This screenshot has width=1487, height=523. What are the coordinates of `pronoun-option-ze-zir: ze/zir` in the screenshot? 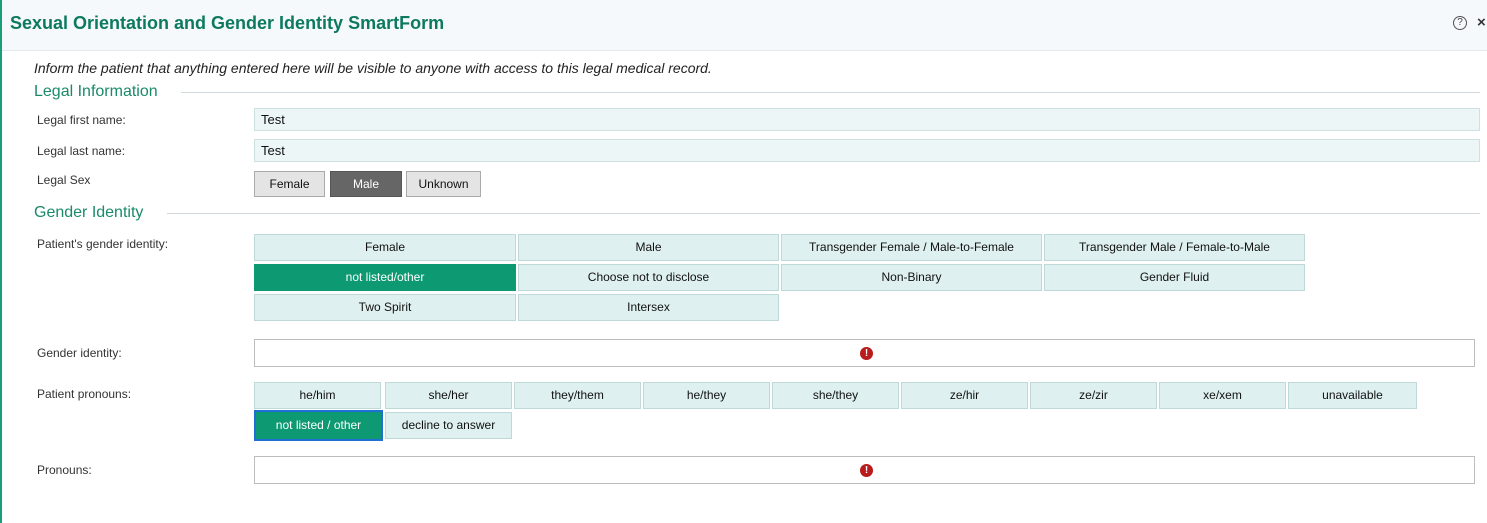 It's located at (1093, 395).